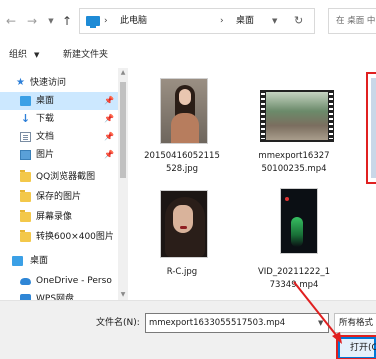  Describe the element at coordinates (48, 83) in the screenshot. I see `sidebar-item-label: 快速访问` at that location.